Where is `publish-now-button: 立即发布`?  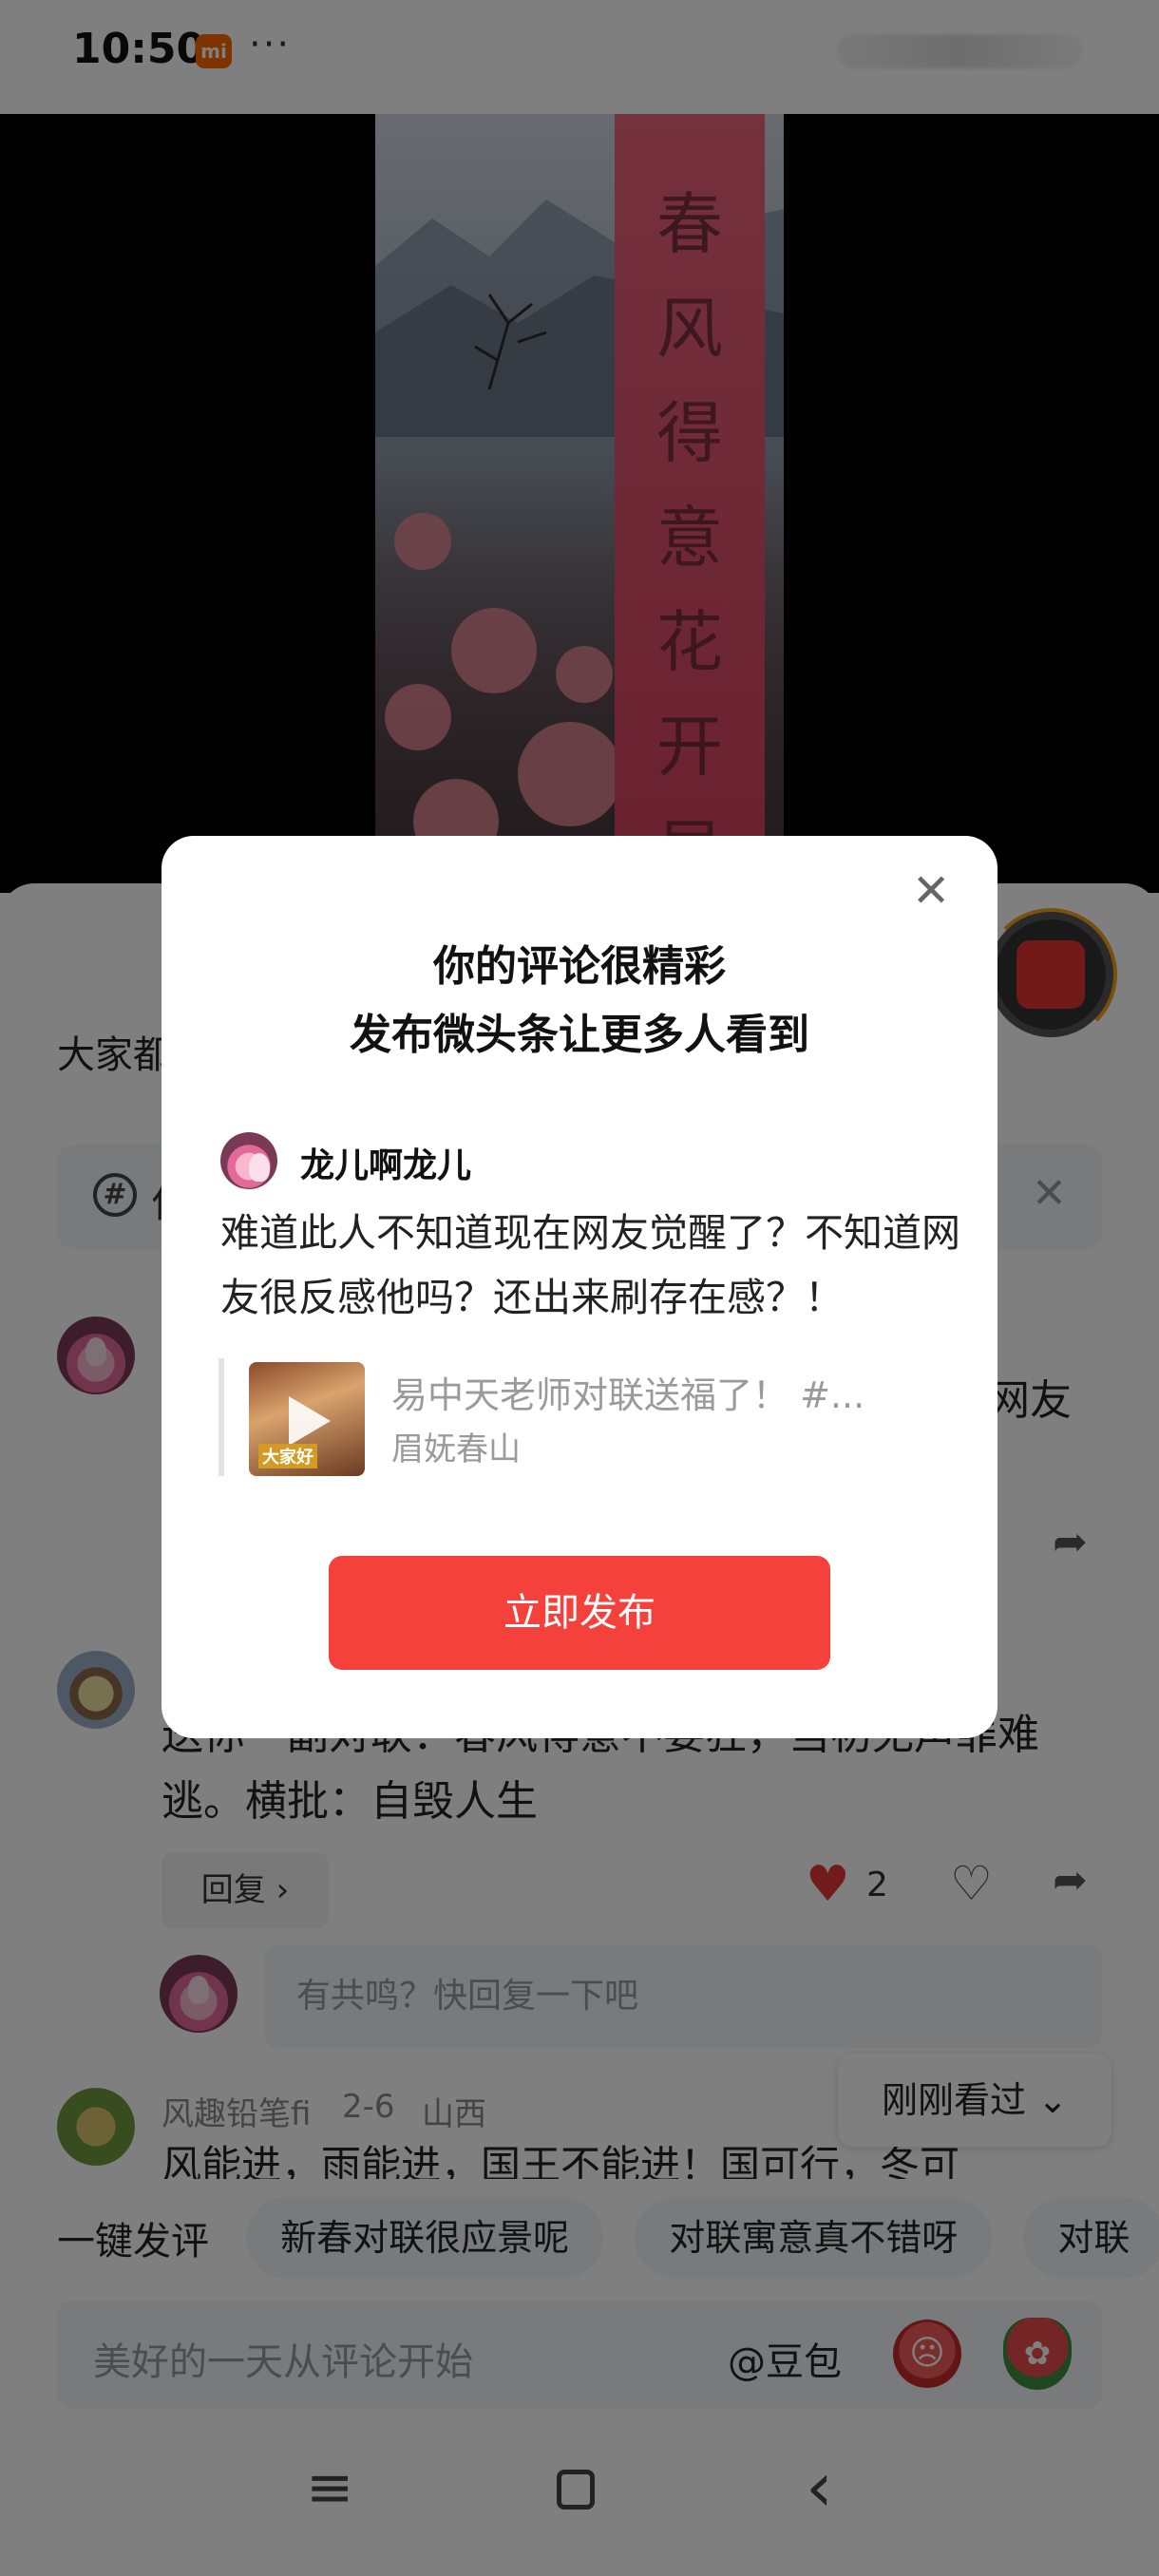 publish-now-button: 立即发布 is located at coordinates (579, 1613).